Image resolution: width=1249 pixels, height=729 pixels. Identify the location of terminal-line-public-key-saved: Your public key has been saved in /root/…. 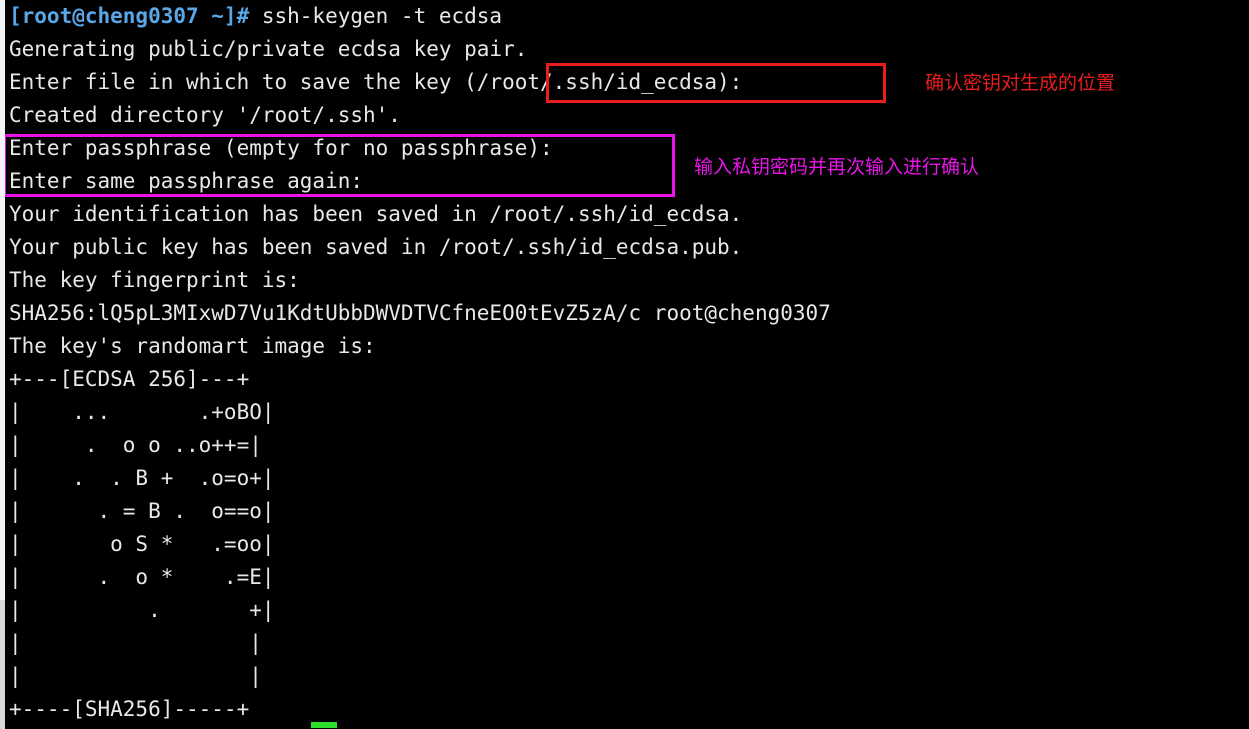
(376, 247).